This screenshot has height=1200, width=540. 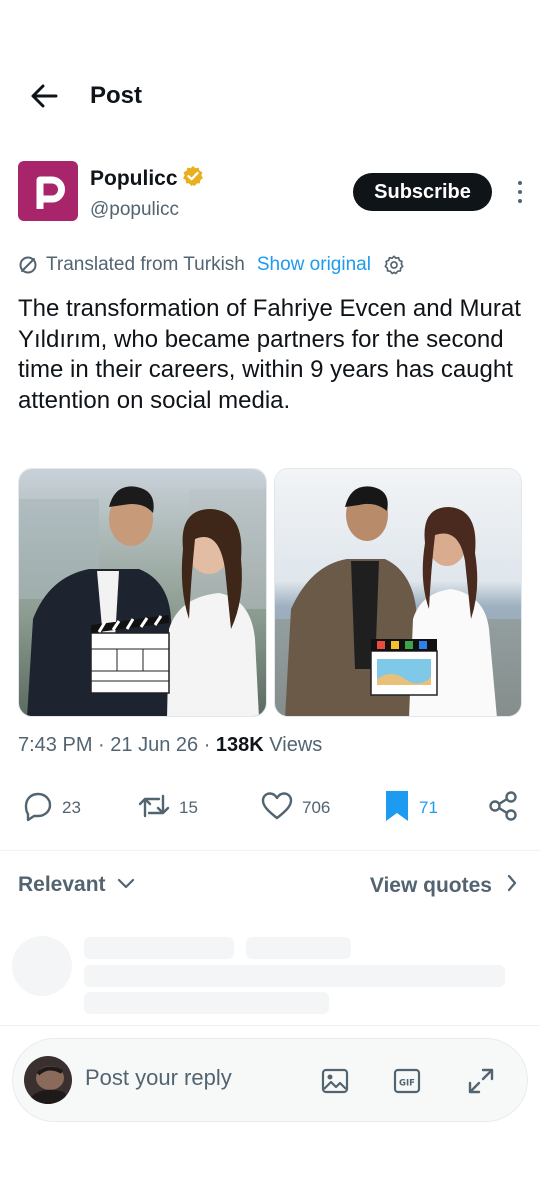 I want to click on repost-button: 15, so click(x=167, y=808).